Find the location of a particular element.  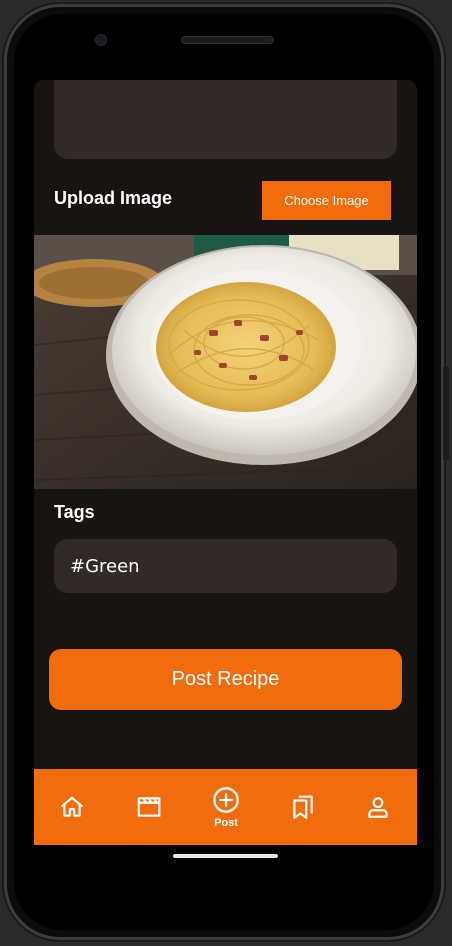

nav-item-post: Post is located at coordinates (226, 807).